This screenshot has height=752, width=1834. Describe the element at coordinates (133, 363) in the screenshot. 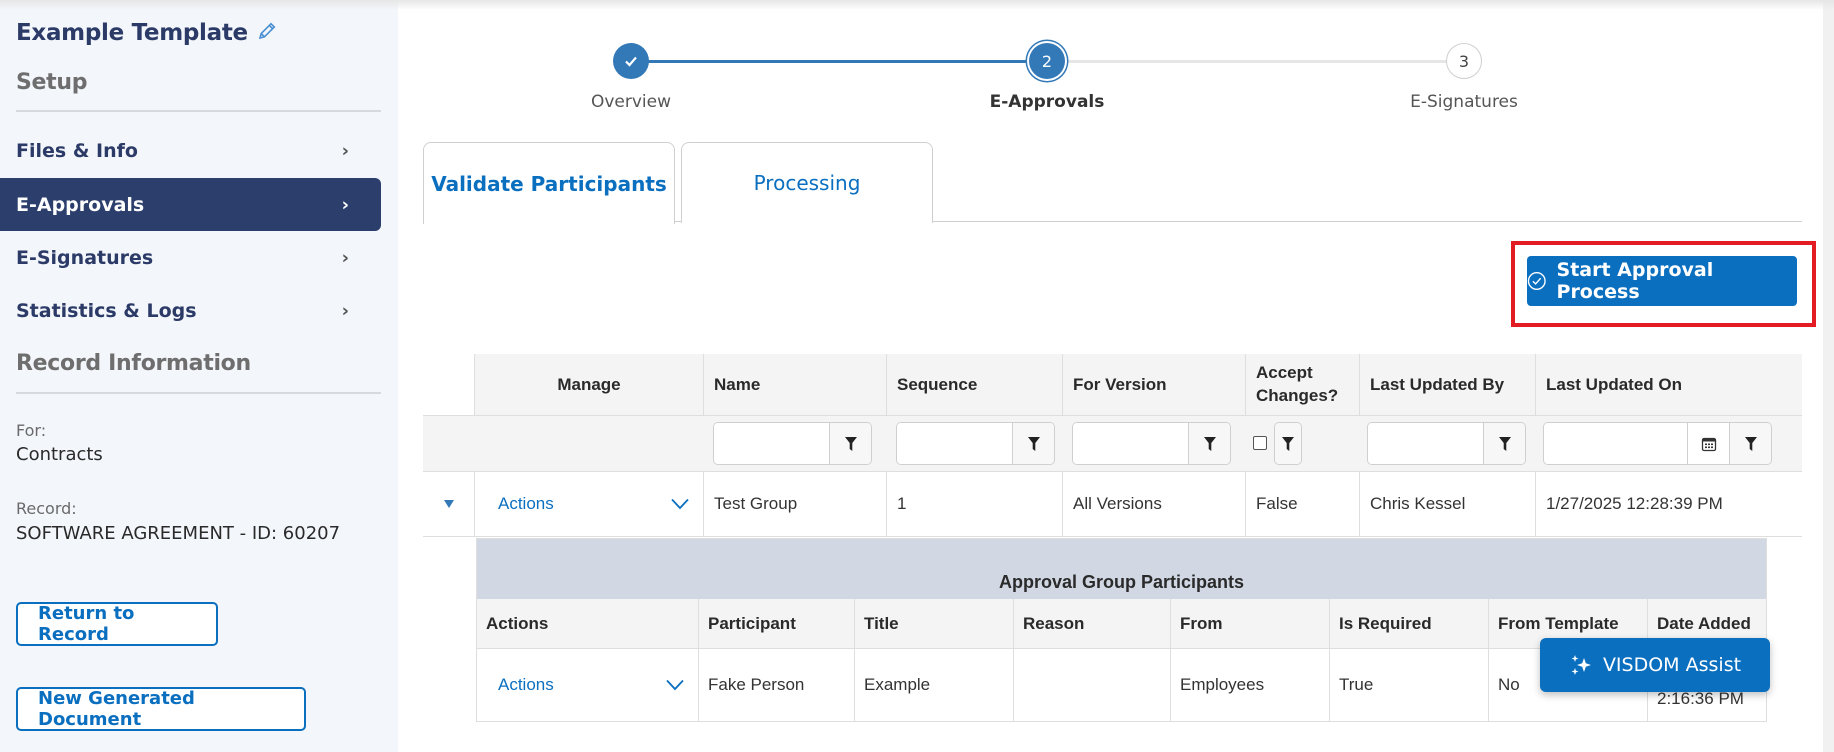

I see `record-information-heading: Record Information` at that location.